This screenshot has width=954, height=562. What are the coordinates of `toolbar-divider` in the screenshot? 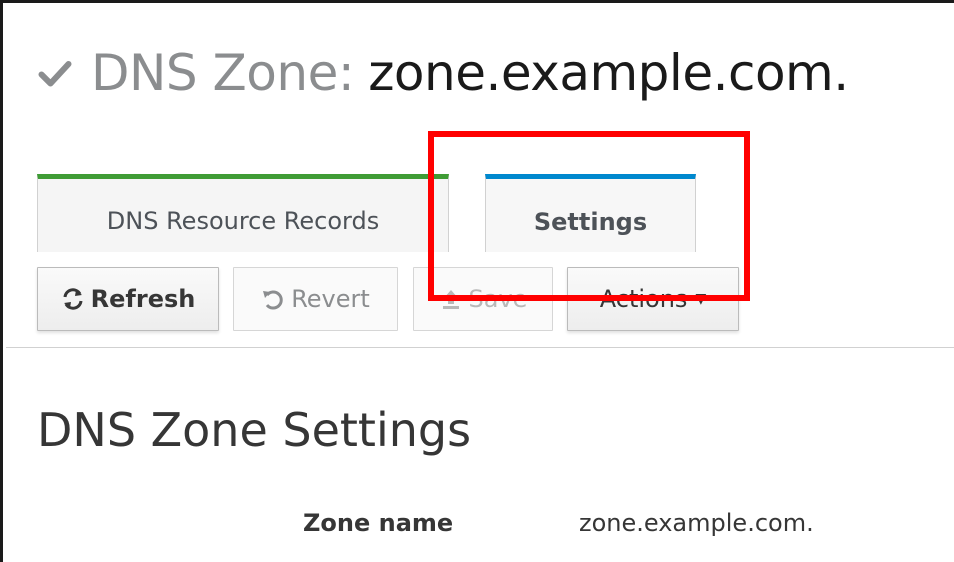 It's located at (480, 347).